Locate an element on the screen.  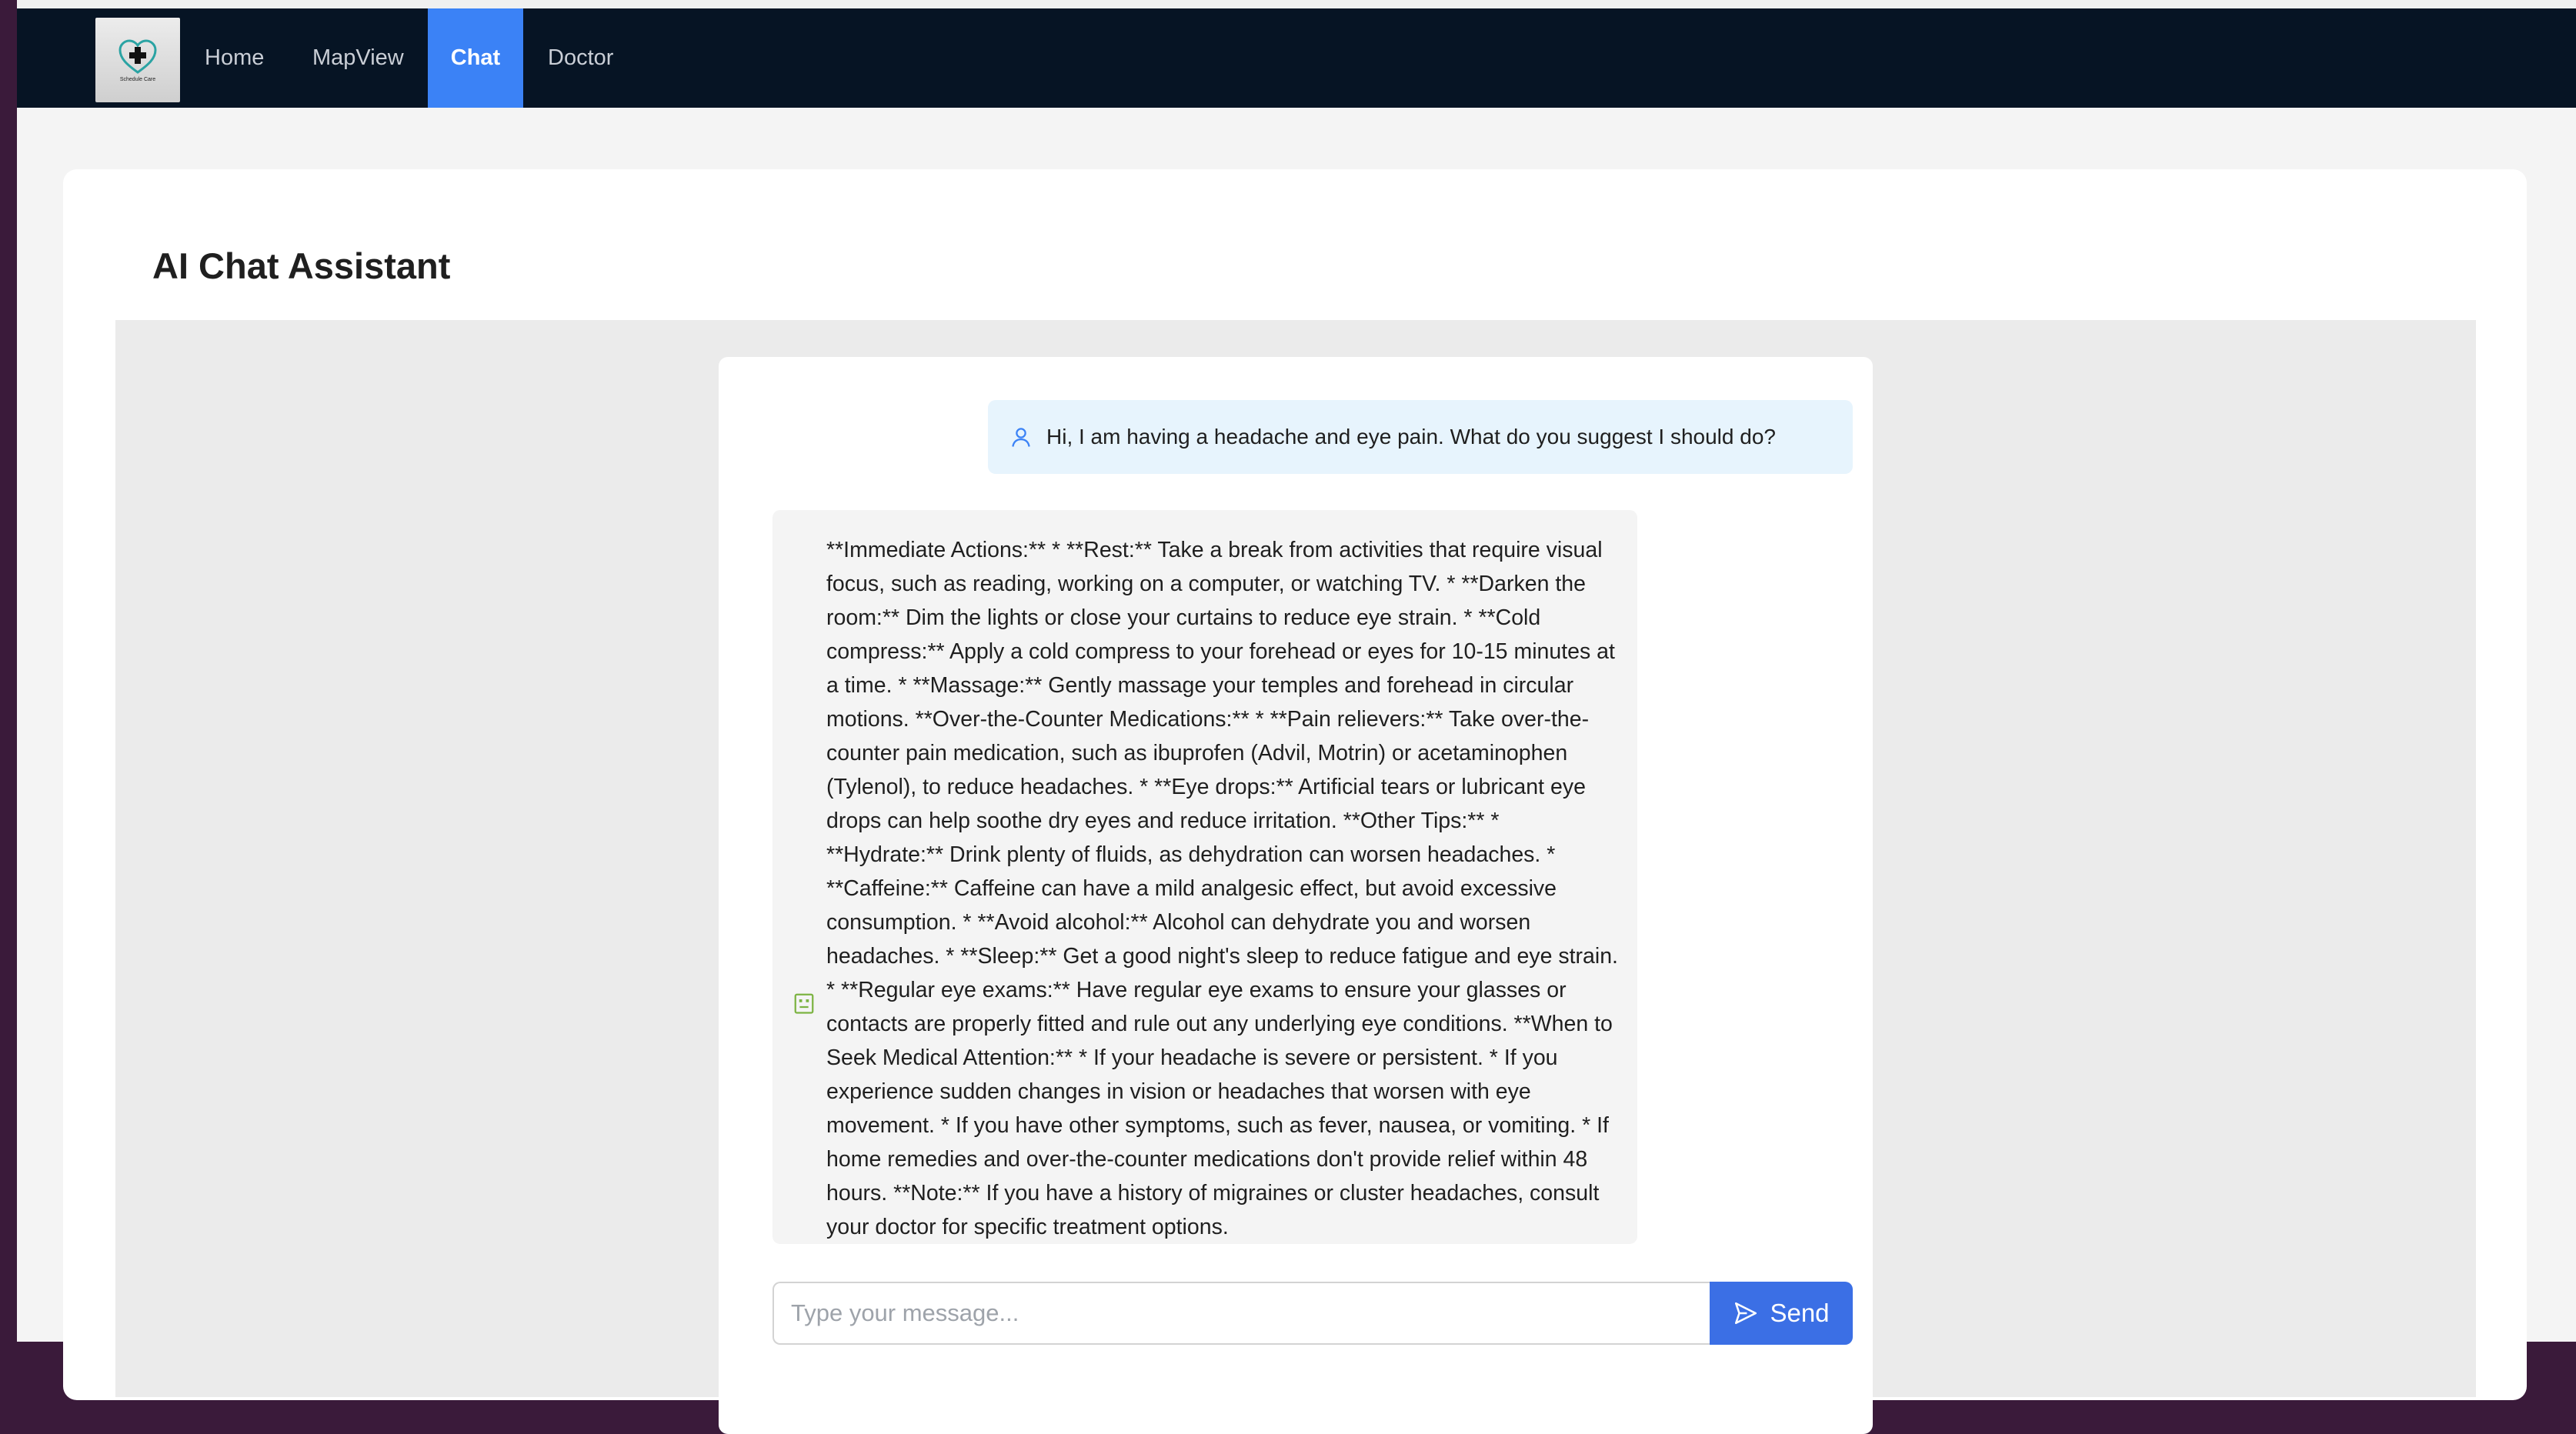
heart-cross-logo-icon is located at coordinates (138, 56).